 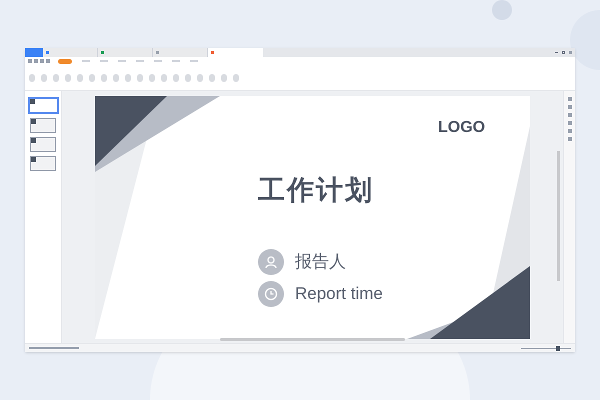 What do you see at coordinates (570, 52) in the screenshot?
I see `close-icon` at bounding box center [570, 52].